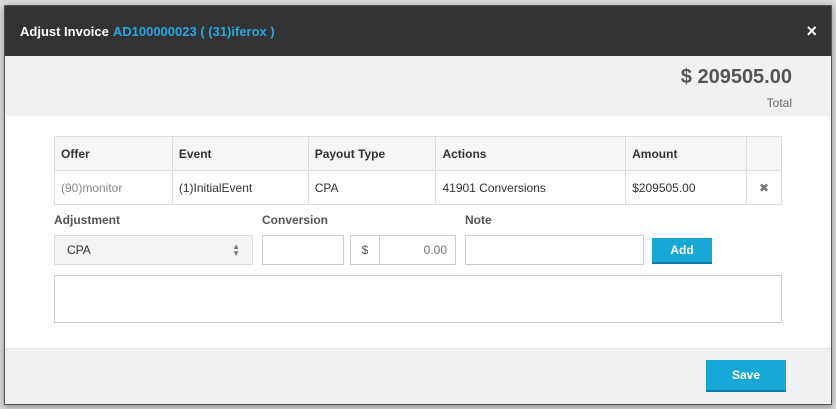 This screenshot has height=409, width=836. Describe the element at coordinates (303, 250) in the screenshot. I see `conversion-input` at that location.